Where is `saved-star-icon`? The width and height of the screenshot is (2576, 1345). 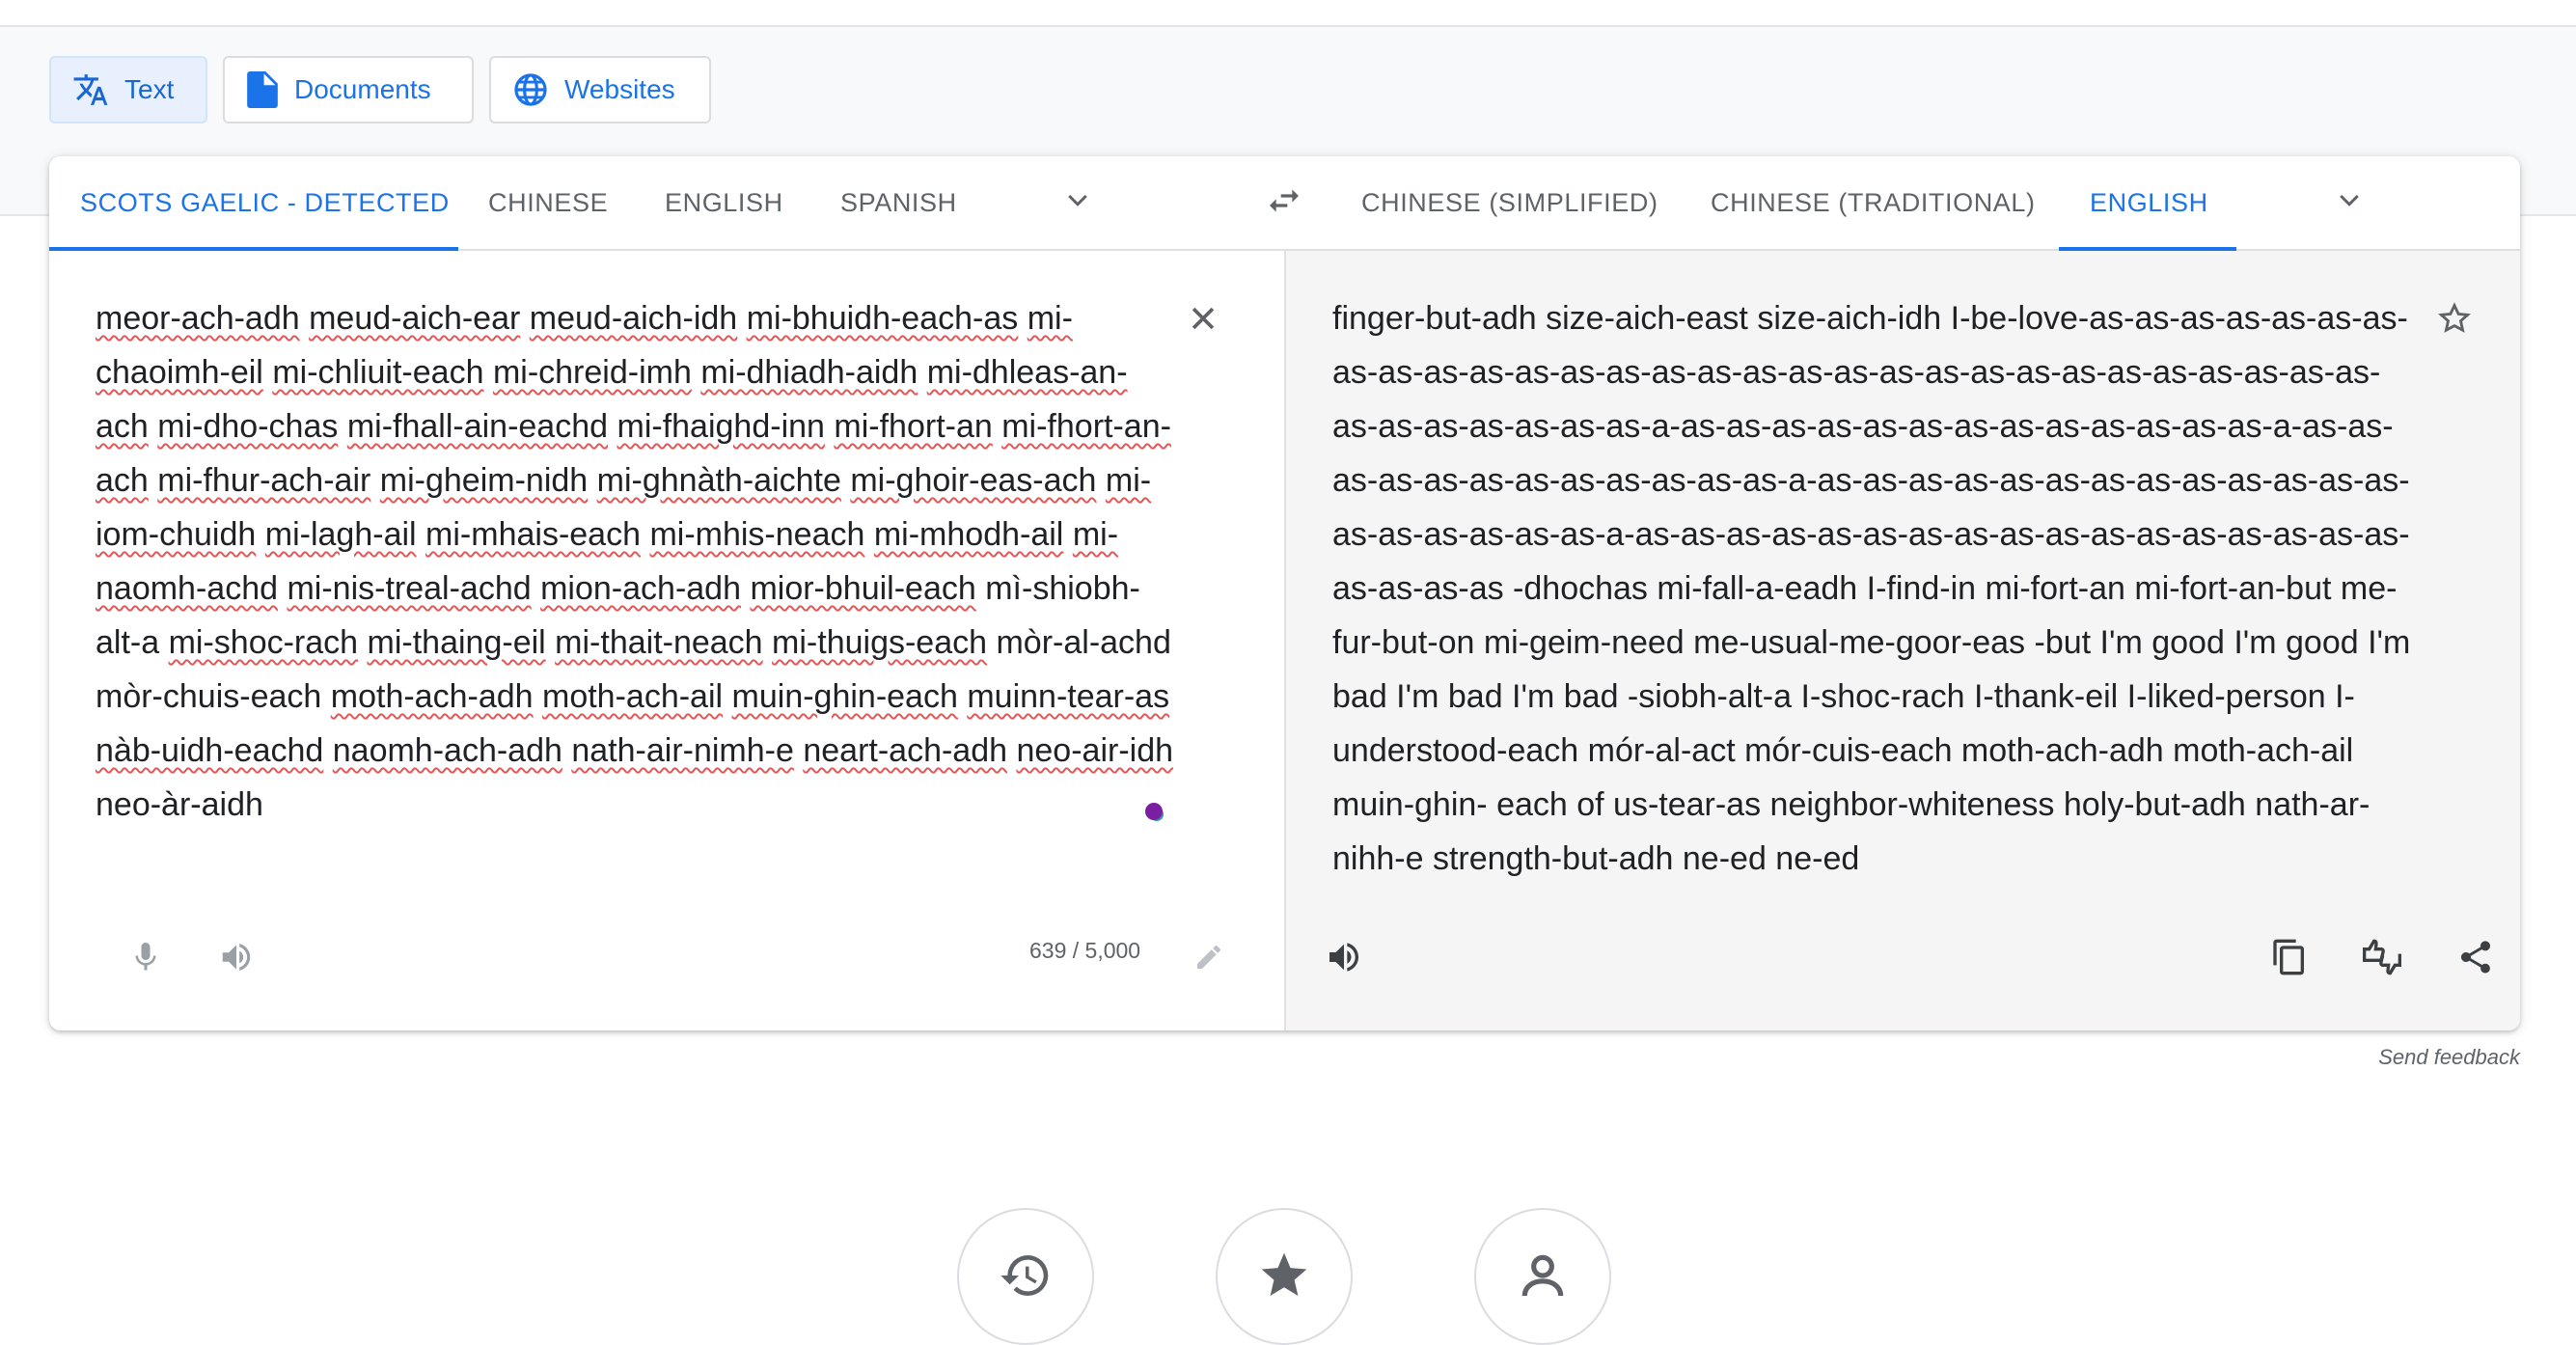 saved-star-icon is located at coordinates (1284, 1296).